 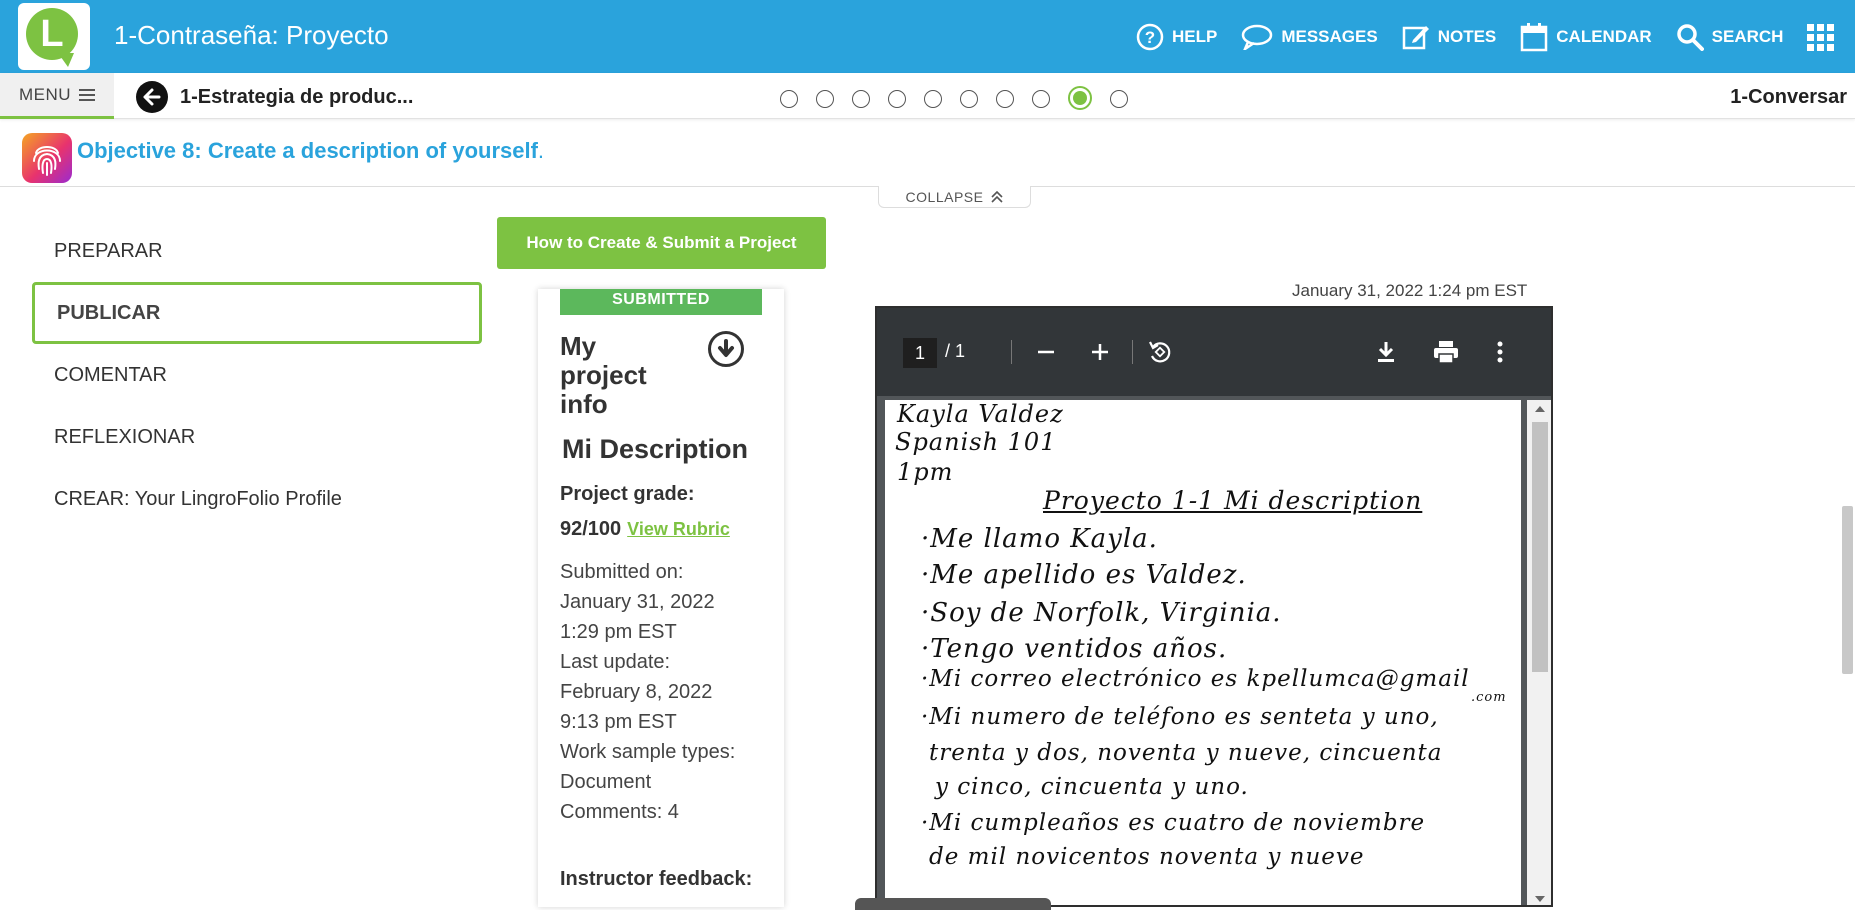 What do you see at coordinates (1074, 649) in the screenshot?
I see `handwritten-line: ·Tengo ventidos años.` at bounding box center [1074, 649].